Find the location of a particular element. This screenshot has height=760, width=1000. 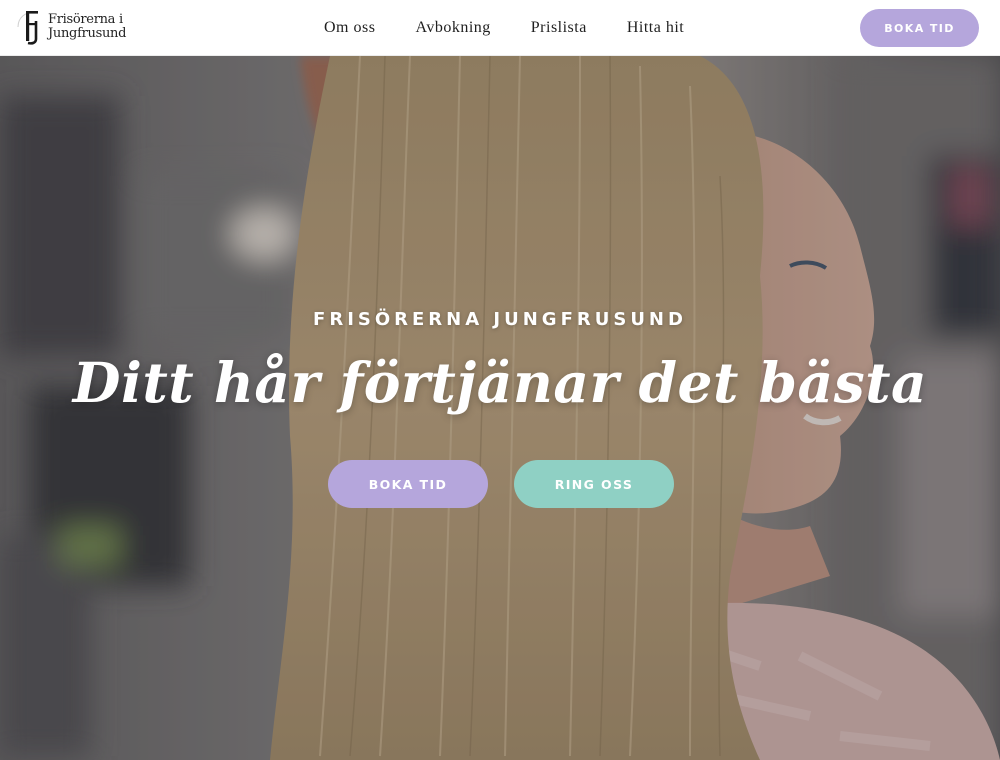

fj-monogram-icon is located at coordinates (27, 28).